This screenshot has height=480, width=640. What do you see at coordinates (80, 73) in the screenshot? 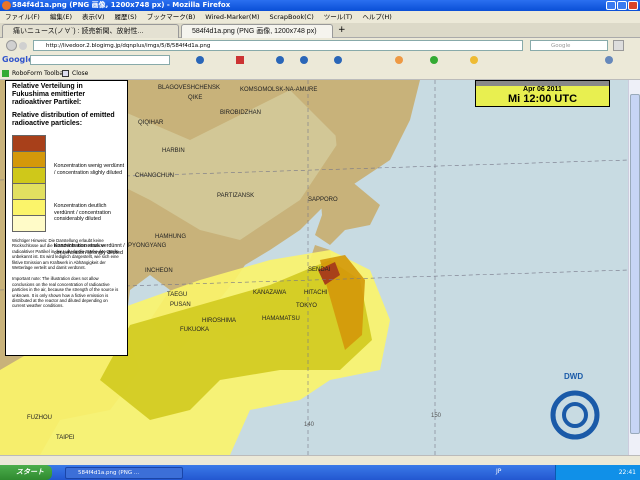
I see `close-label: Close` at bounding box center [80, 73].